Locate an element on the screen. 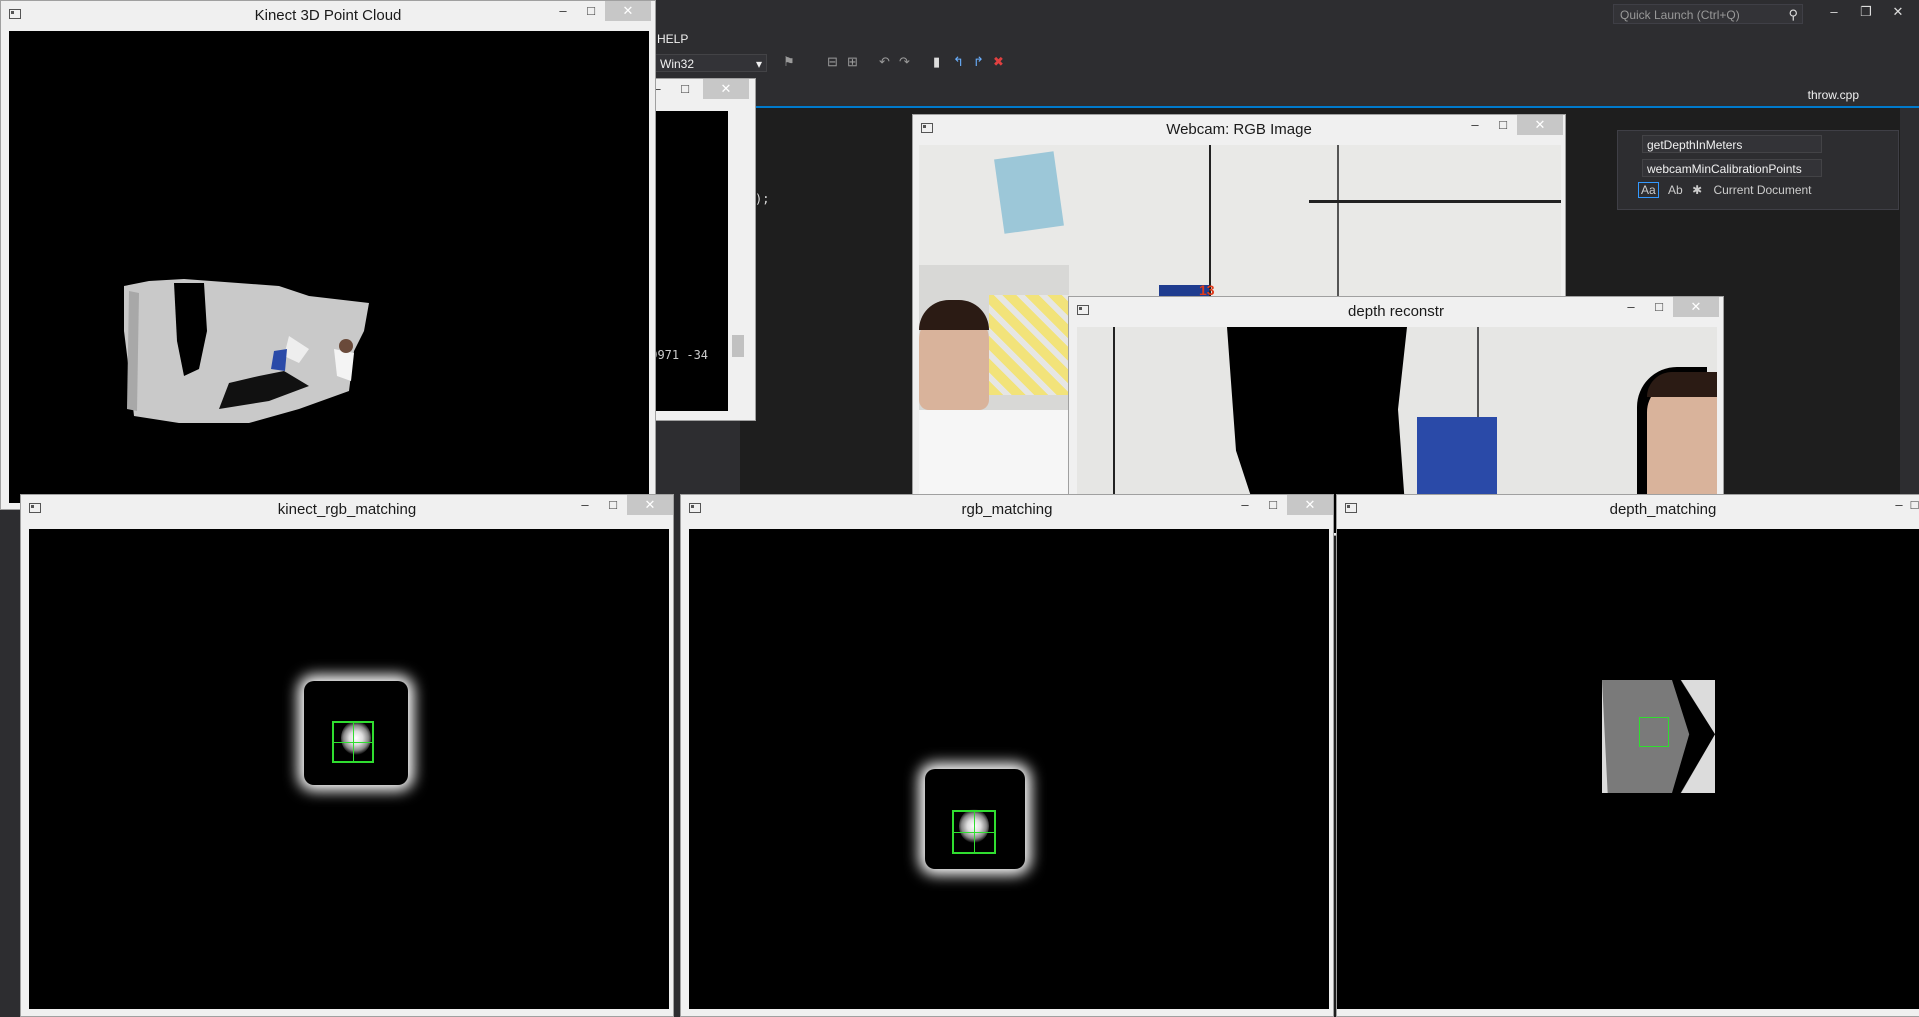 The height and width of the screenshot is (1017, 1919). person-hair is located at coordinates (1682, 384).